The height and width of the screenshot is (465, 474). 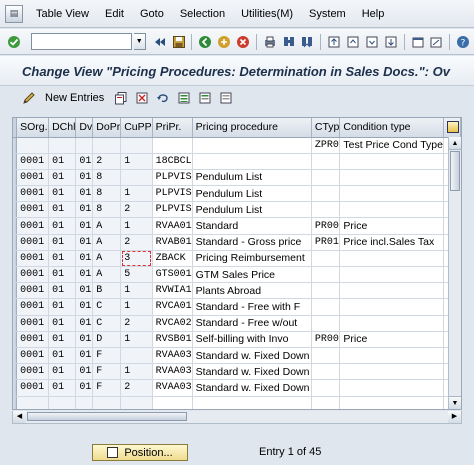 What do you see at coordinates (252, 323) in the screenshot?
I see `cell-pricing-procedure: Standard - Free w/out` at bounding box center [252, 323].